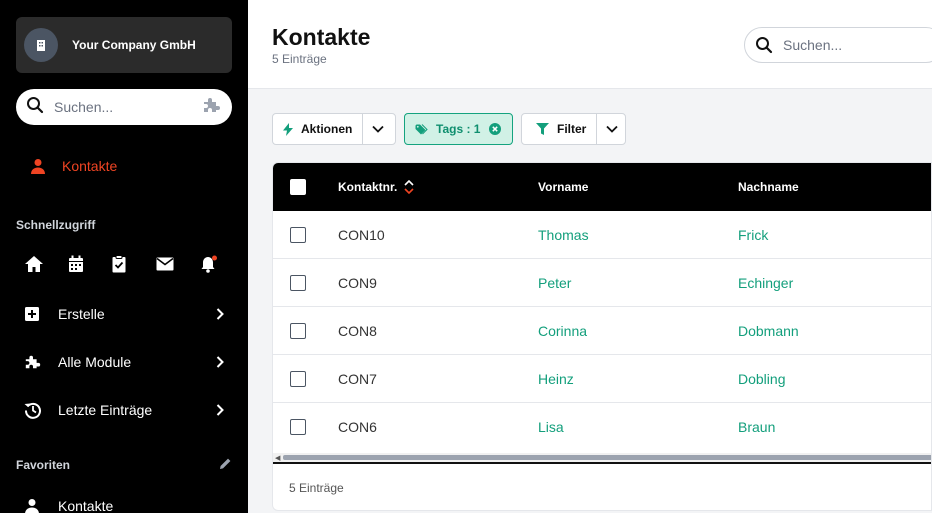 The width and height of the screenshot is (932, 513). Describe the element at coordinates (298, 187) in the screenshot. I see `select-all-checkbox` at that location.